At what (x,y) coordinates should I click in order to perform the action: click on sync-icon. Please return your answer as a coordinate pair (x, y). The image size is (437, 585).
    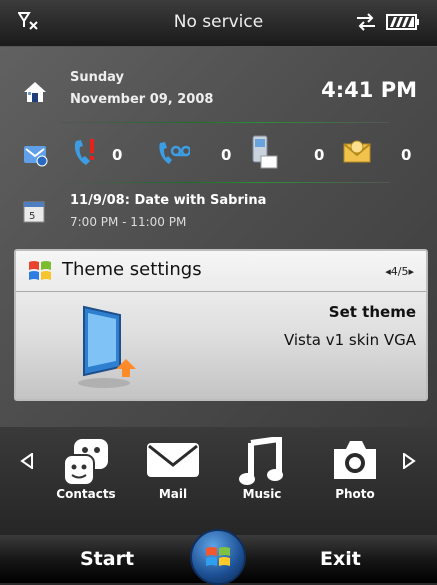
    Looking at the image, I should click on (366, 22).